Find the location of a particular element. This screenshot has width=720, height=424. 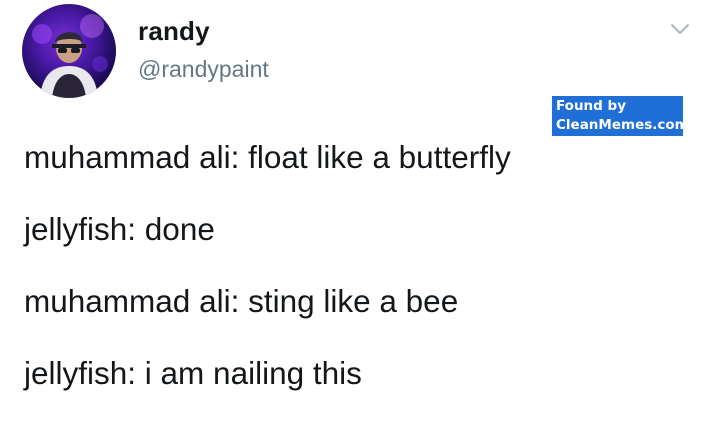

tweet-text-line: muhammad ali: float like a butterfly is located at coordinates (267, 157).